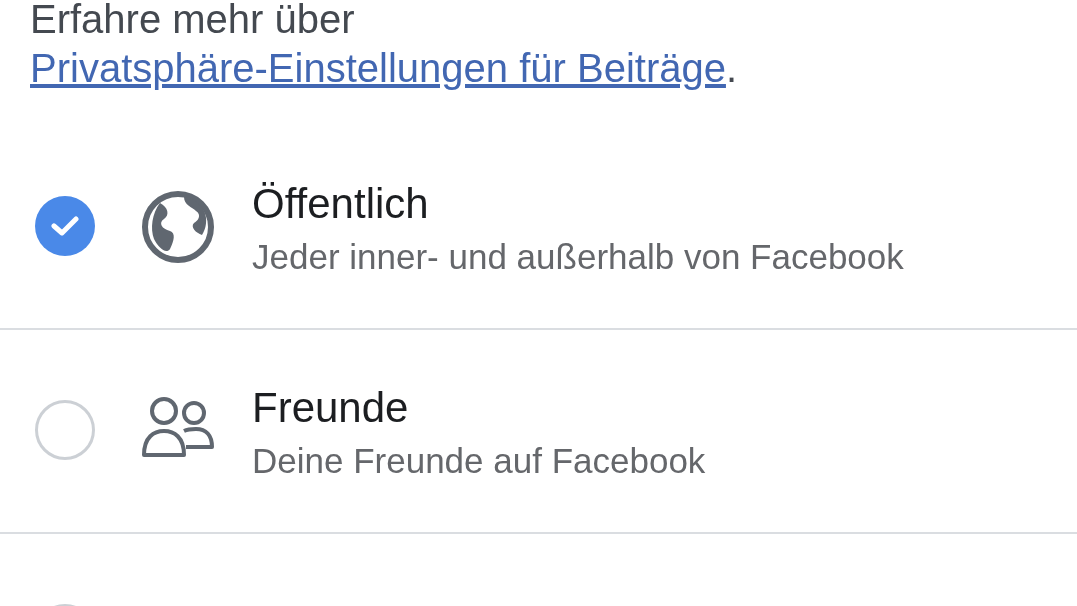 This screenshot has width=1077, height=606. I want to click on globe-icon, so click(178, 227).